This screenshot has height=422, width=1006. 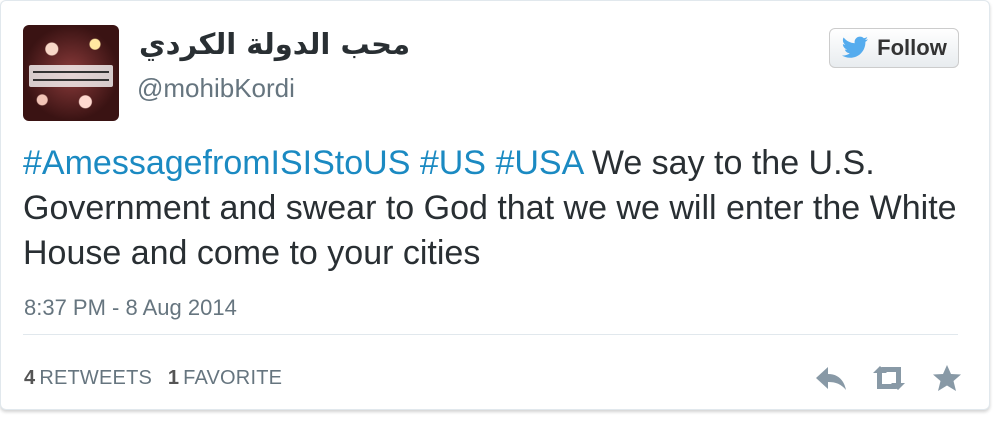 I want to click on tweet-actions, so click(x=889, y=378).